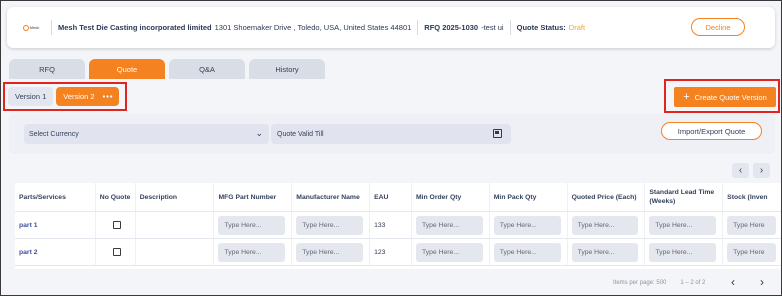 The height and width of the screenshot is (296, 782). What do you see at coordinates (730, 97) in the screenshot?
I see `create-quote-version-label: Create Quote Version` at bounding box center [730, 97].